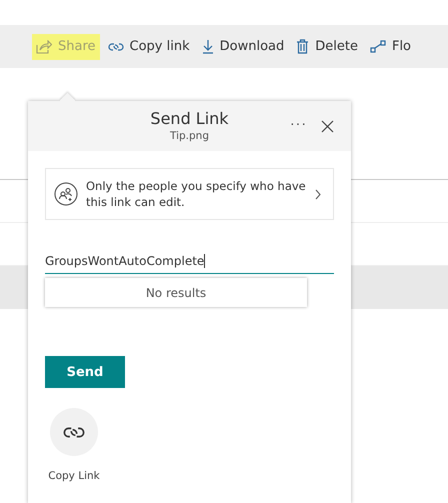  What do you see at coordinates (189, 136) in the screenshot?
I see `file-name: Tip.png` at bounding box center [189, 136].